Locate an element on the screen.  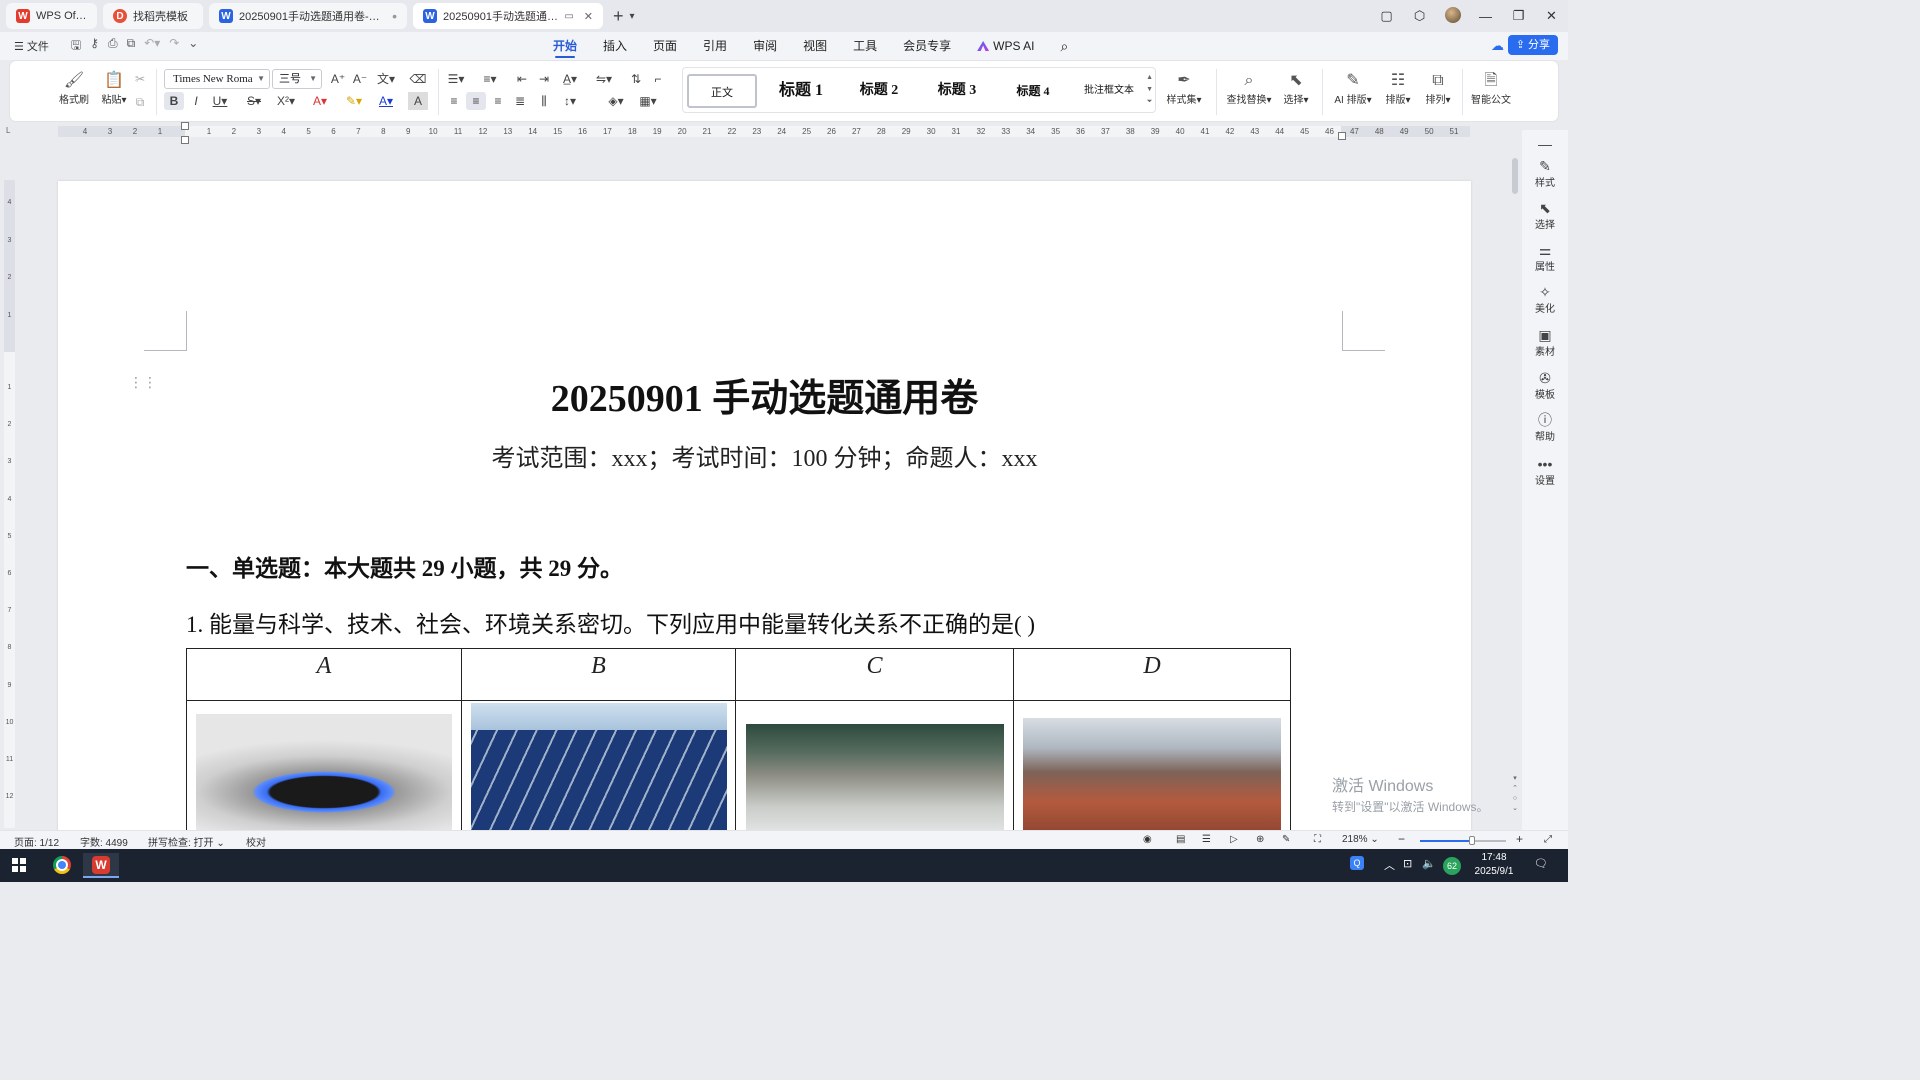
taskbar-chrome is located at coordinates (62, 865).